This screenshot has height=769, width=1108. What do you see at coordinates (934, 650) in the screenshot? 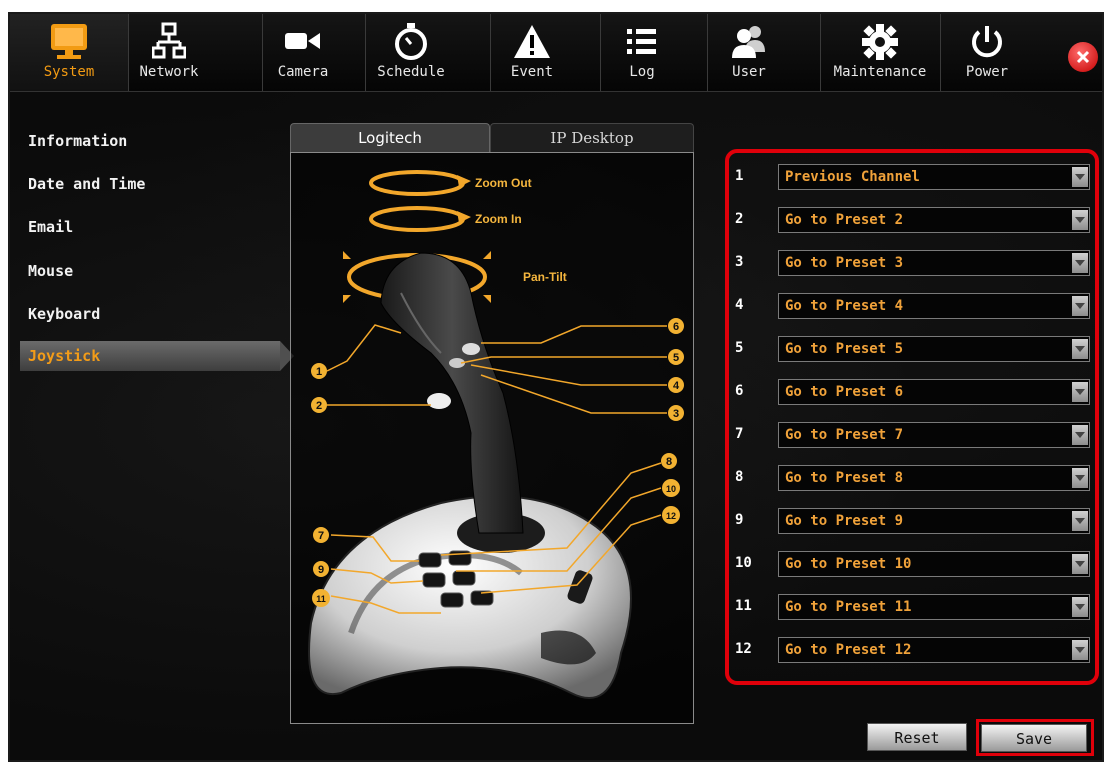
I see `mapping-select-12: Go to Preset 12` at bounding box center [934, 650].